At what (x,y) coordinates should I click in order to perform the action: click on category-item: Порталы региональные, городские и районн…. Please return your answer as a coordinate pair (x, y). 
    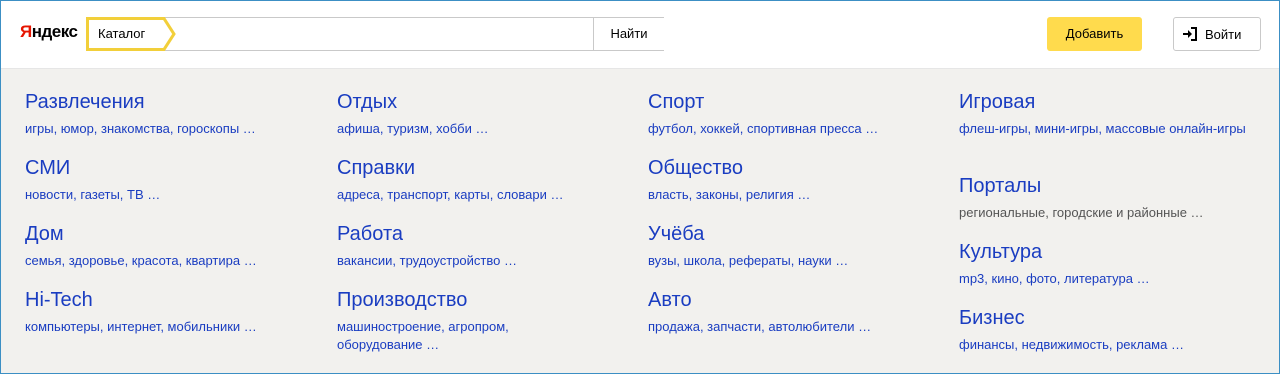
    Looking at the image, I should click on (1104, 208).